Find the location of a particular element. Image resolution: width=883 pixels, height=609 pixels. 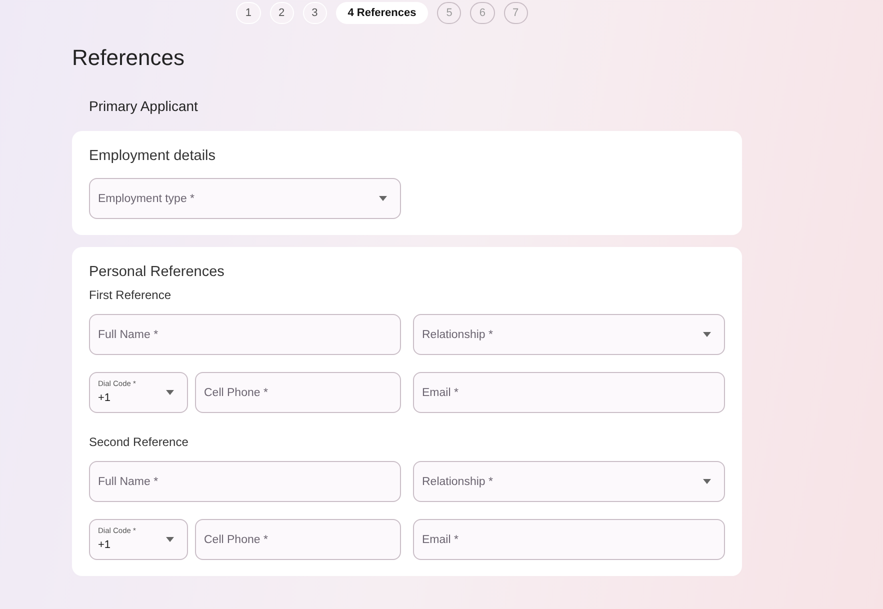

stepper-step: 3 is located at coordinates (314, 13).